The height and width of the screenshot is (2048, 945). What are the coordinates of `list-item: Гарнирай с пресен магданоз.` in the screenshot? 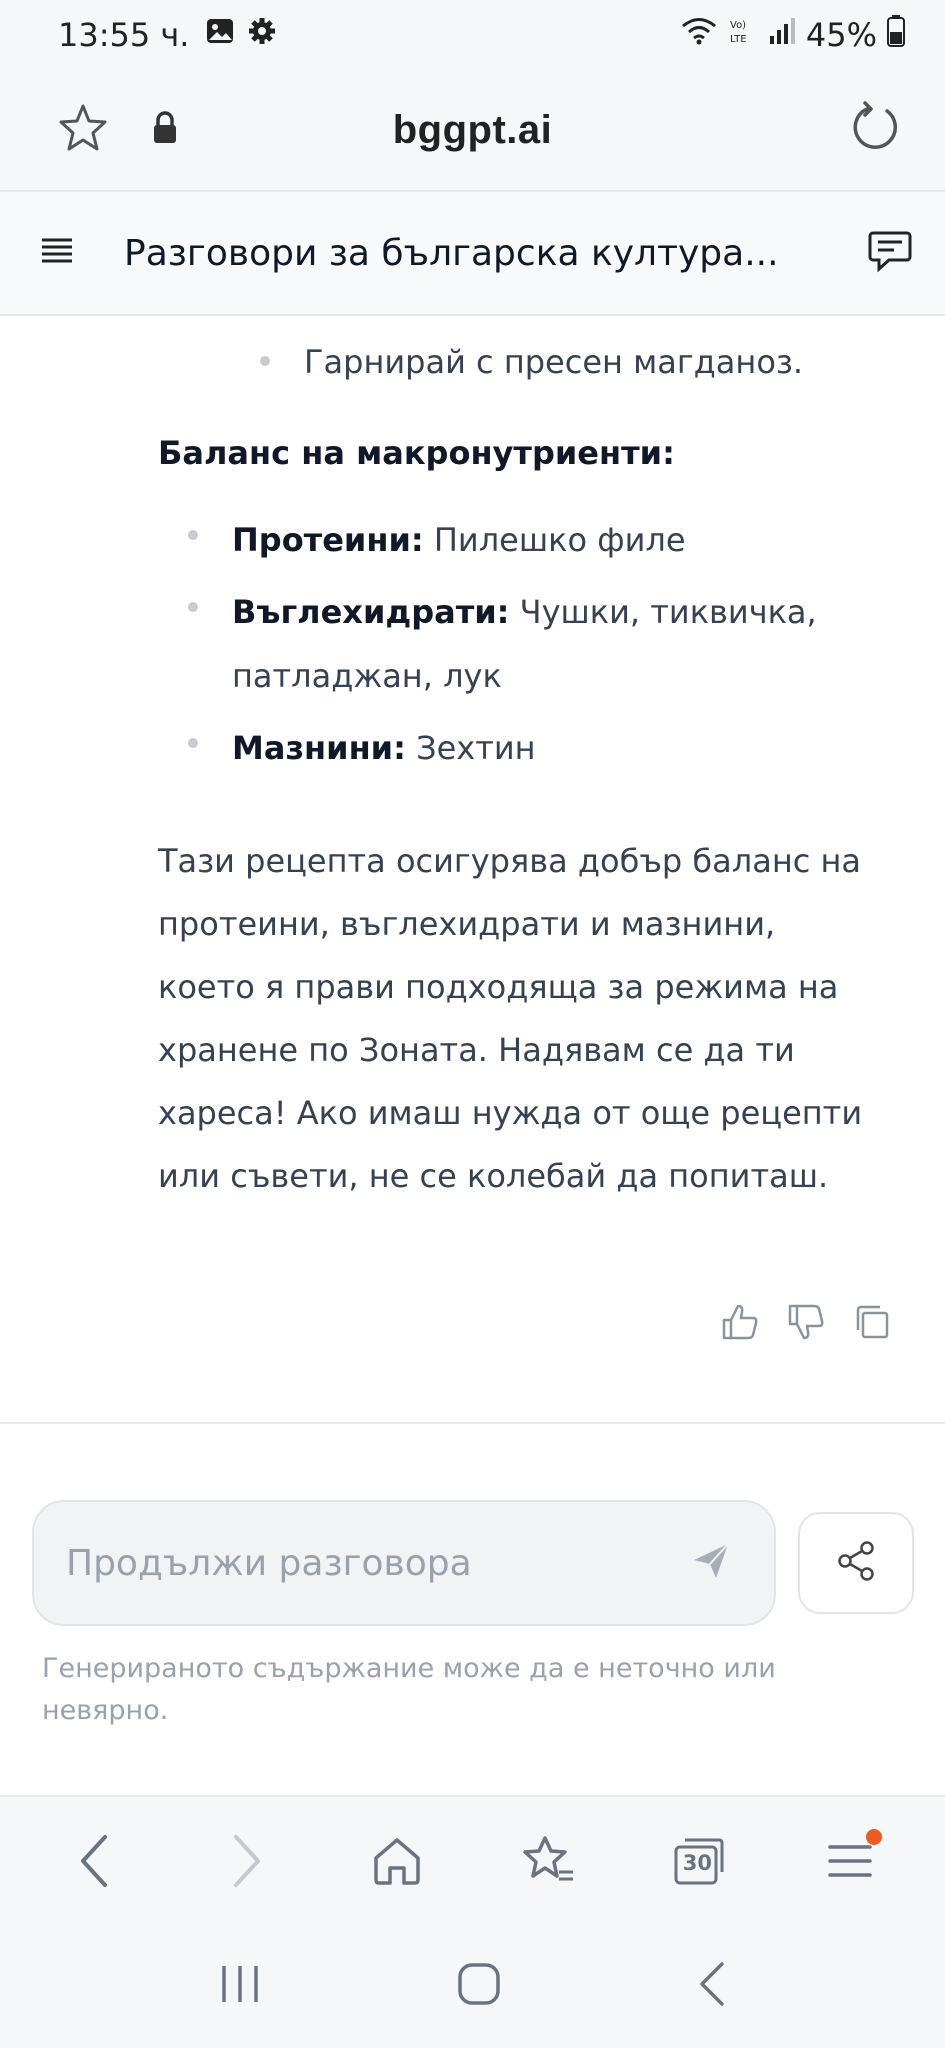 It's located at (531, 362).